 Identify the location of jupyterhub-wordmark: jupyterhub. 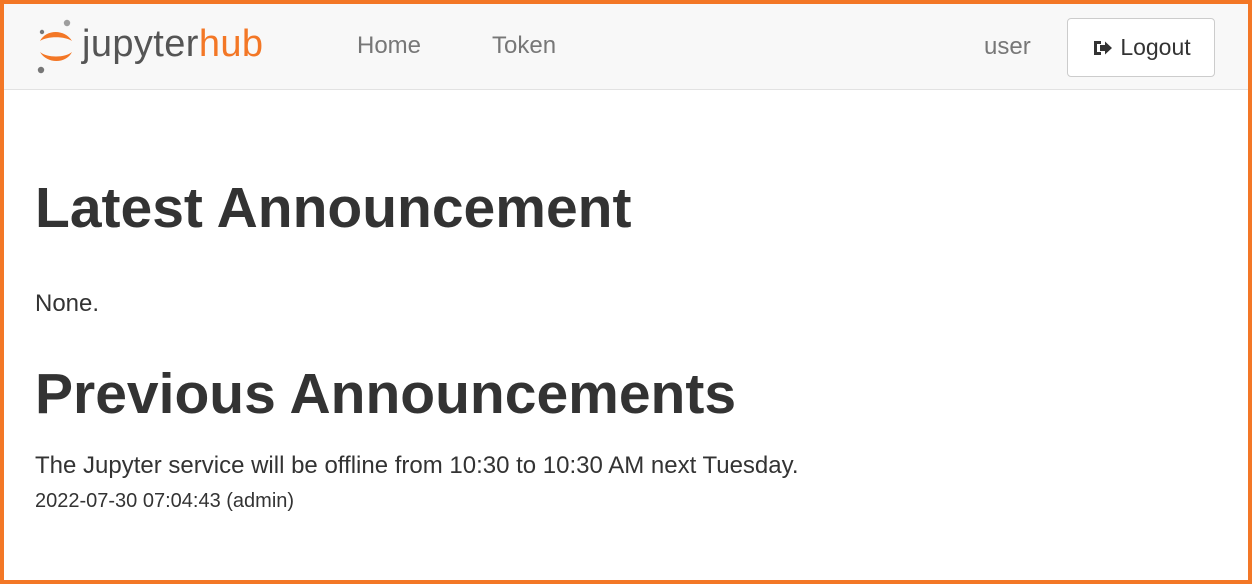
(172, 44).